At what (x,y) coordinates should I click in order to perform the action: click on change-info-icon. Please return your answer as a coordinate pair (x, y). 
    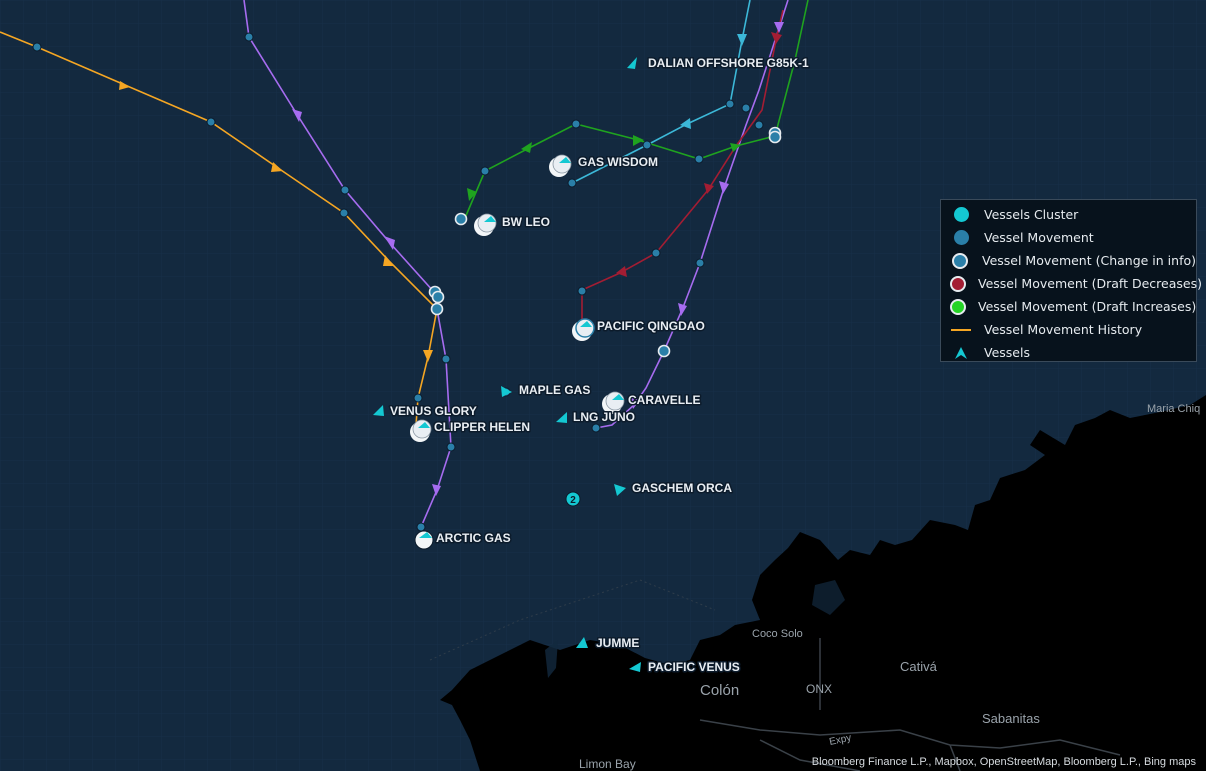
    Looking at the image, I should click on (960, 261).